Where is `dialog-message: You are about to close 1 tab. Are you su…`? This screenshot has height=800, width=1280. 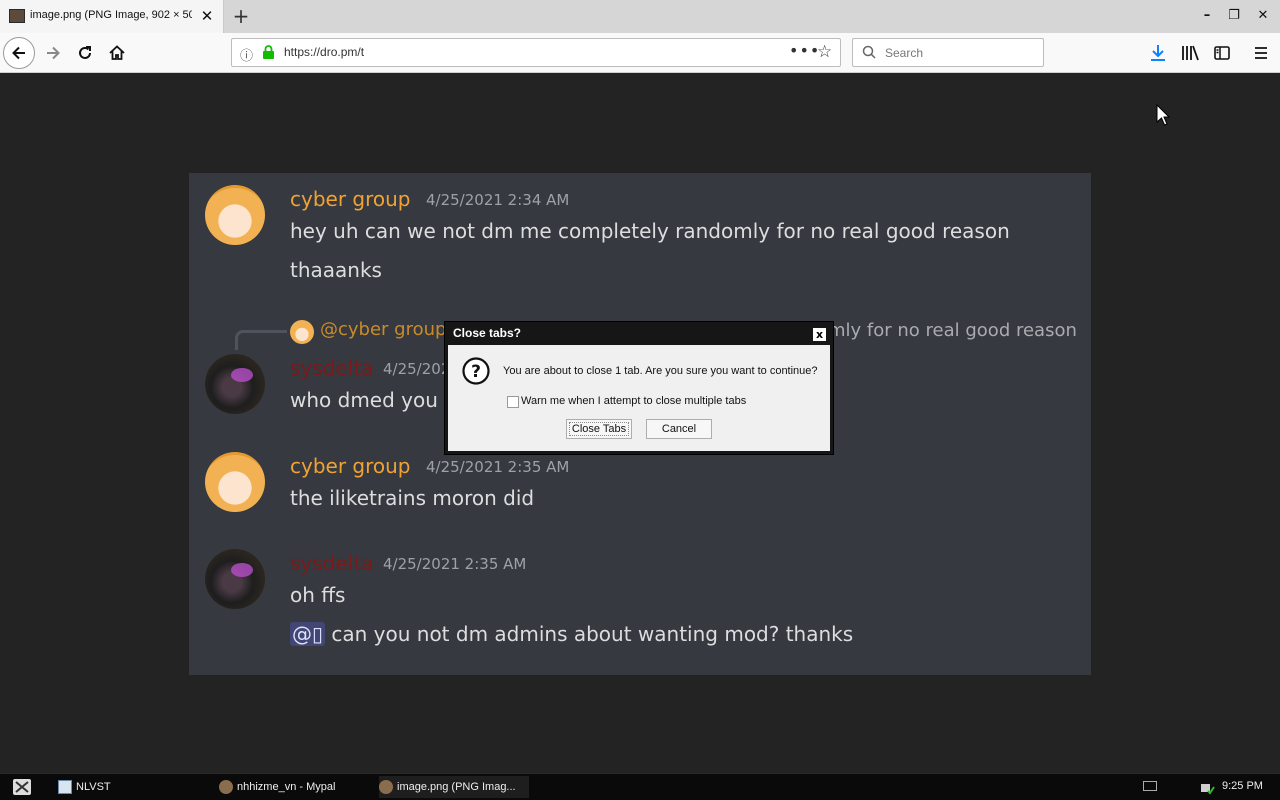
dialog-message: You are about to close 1 tab. Are you su… is located at coordinates (660, 371).